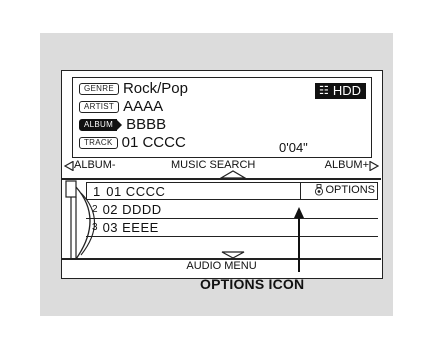 The image size is (421, 345). I want to click on album-next-button: ALBUM+, so click(352, 165).